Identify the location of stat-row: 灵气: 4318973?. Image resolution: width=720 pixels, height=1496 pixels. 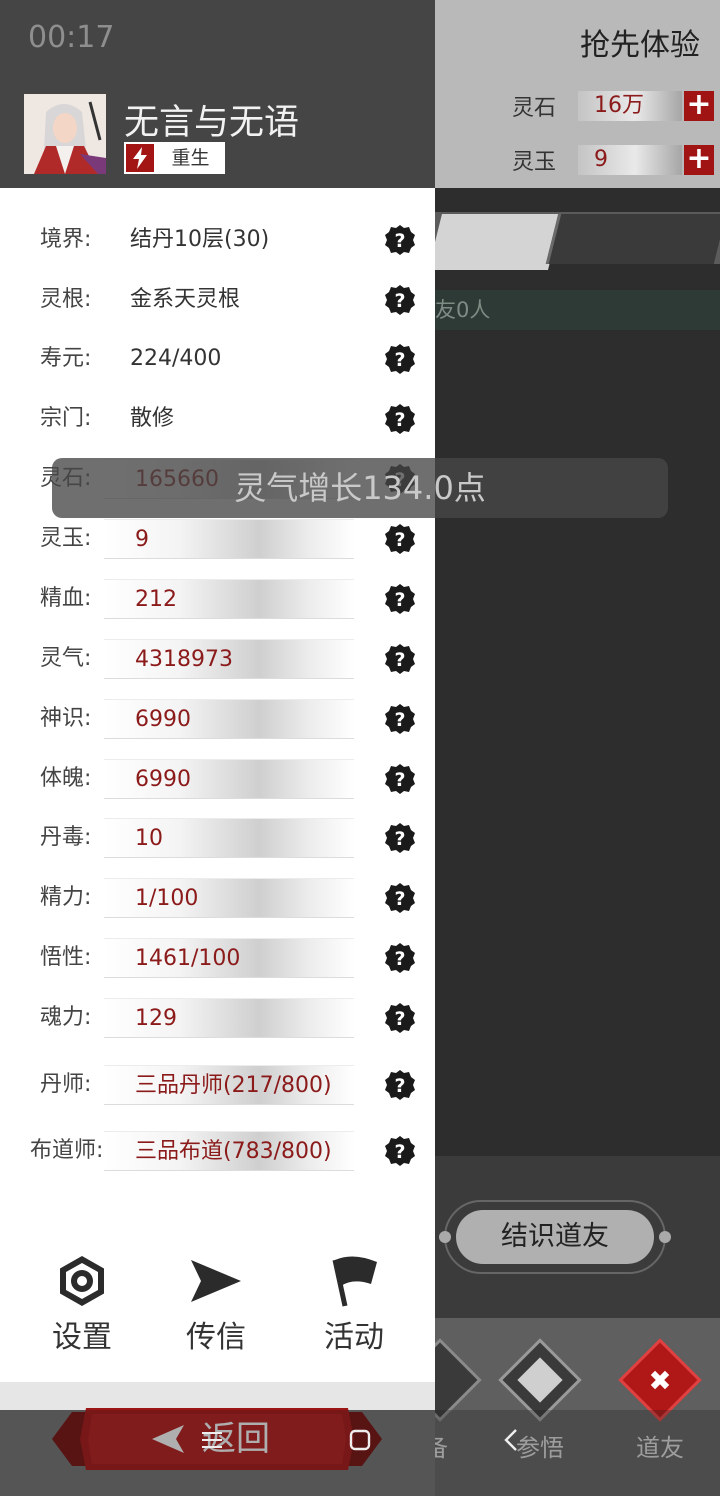
(217, 659).